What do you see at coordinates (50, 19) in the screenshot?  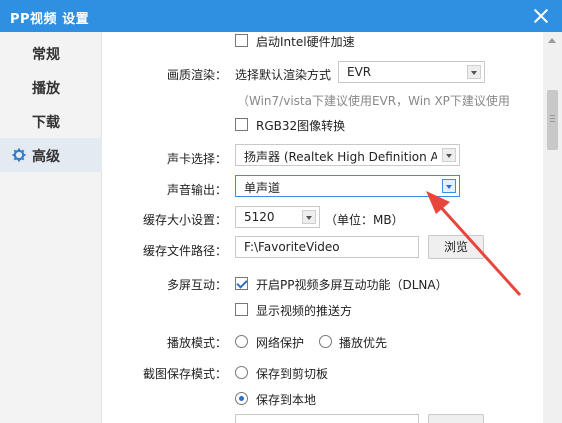 I see `window-title: PP视频 设置` at bounding box center [50, 19].